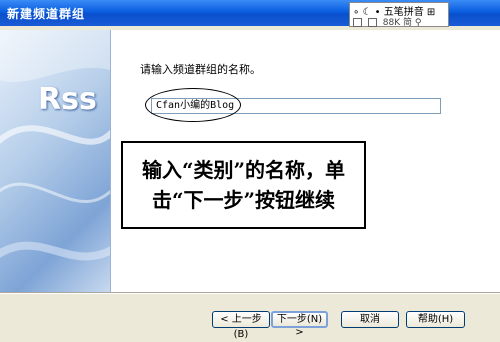  I want to click on next-button: 下一步(N) >, so click(299, 324).